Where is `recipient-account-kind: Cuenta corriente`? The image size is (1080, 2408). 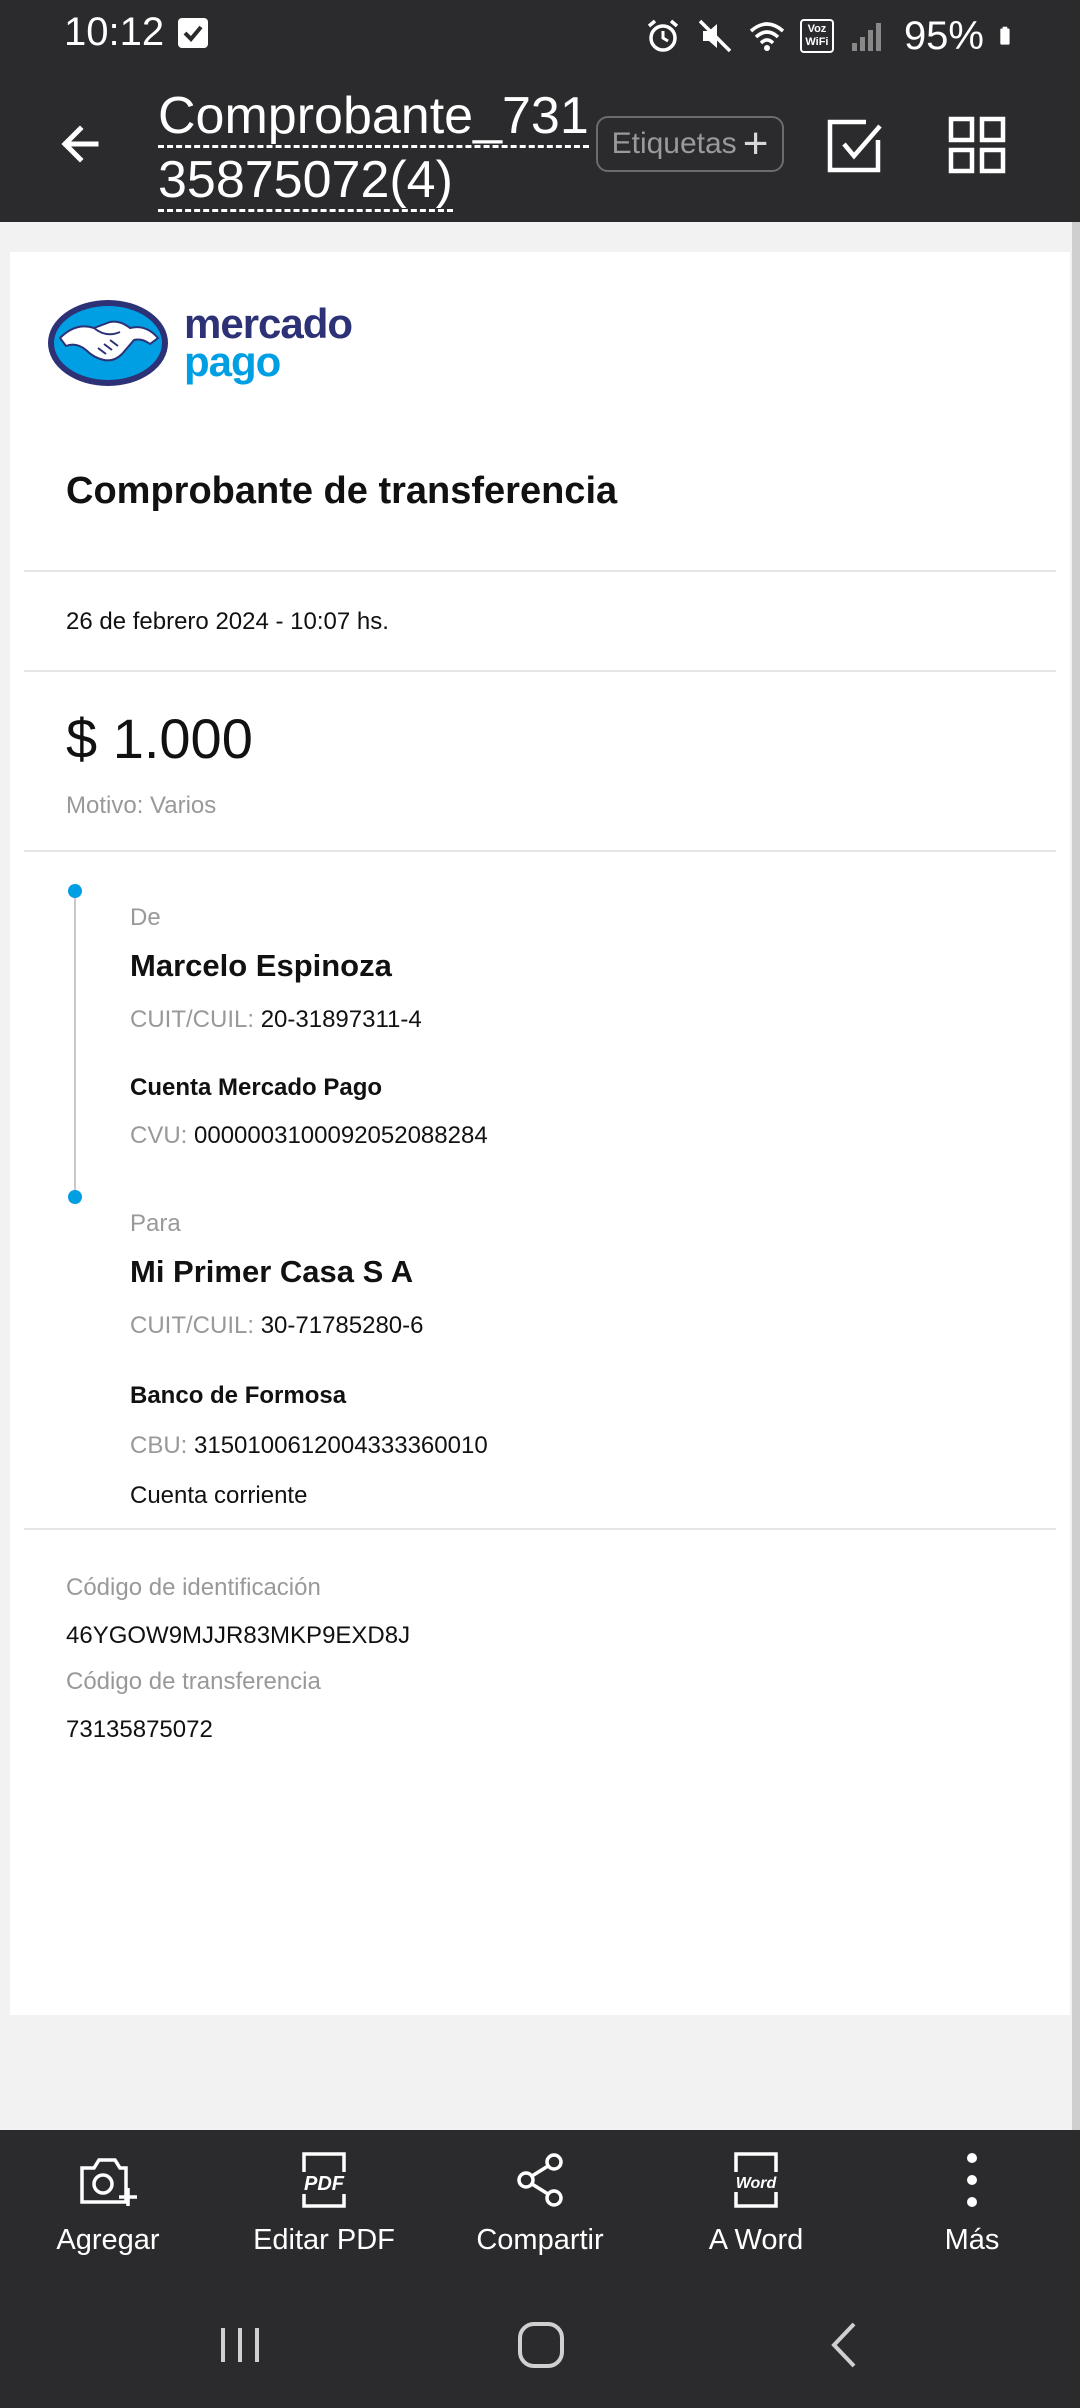
recipient-account-kind: Cuenta corriente is located at coordinates (219, 1495).